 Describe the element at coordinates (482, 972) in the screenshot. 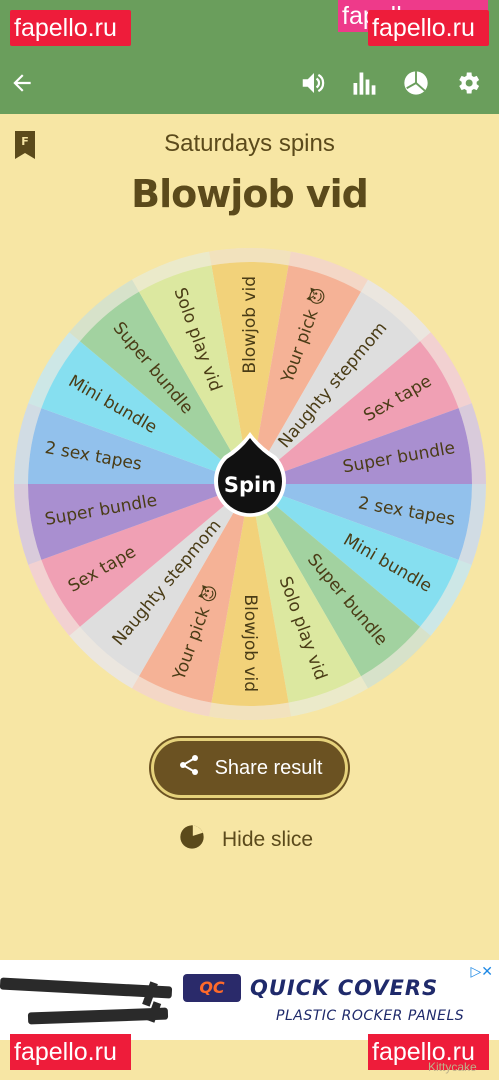

I see `adchoices-close-icon: ▷✕` at that location.